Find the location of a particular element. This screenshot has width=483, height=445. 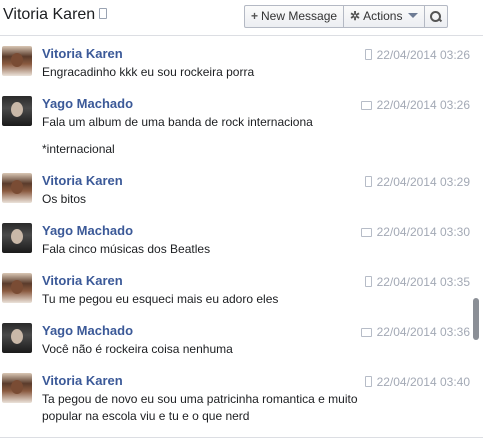

timestamp-text: 22/04/2014 03:35 is located at coordinates (423, 282).